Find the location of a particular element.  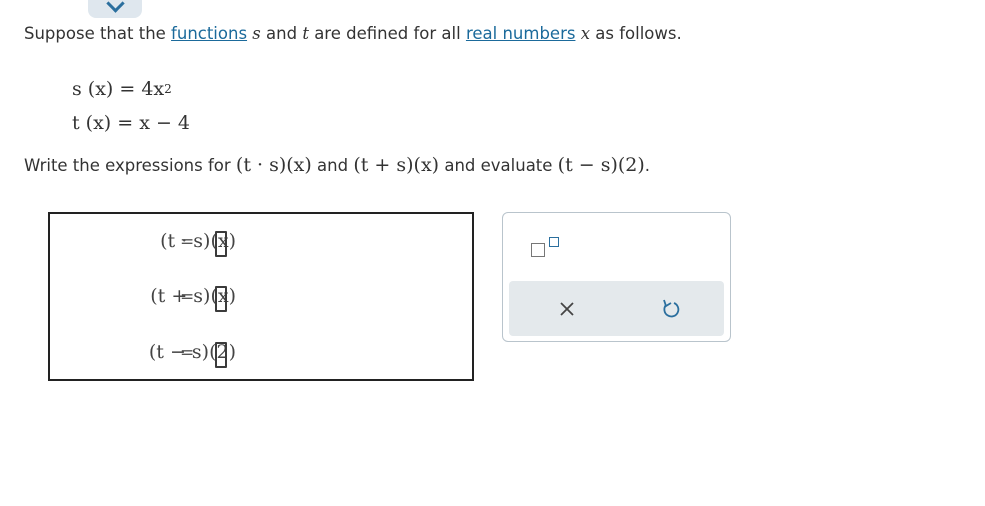

undo-button is located at coordinates (671, 309).